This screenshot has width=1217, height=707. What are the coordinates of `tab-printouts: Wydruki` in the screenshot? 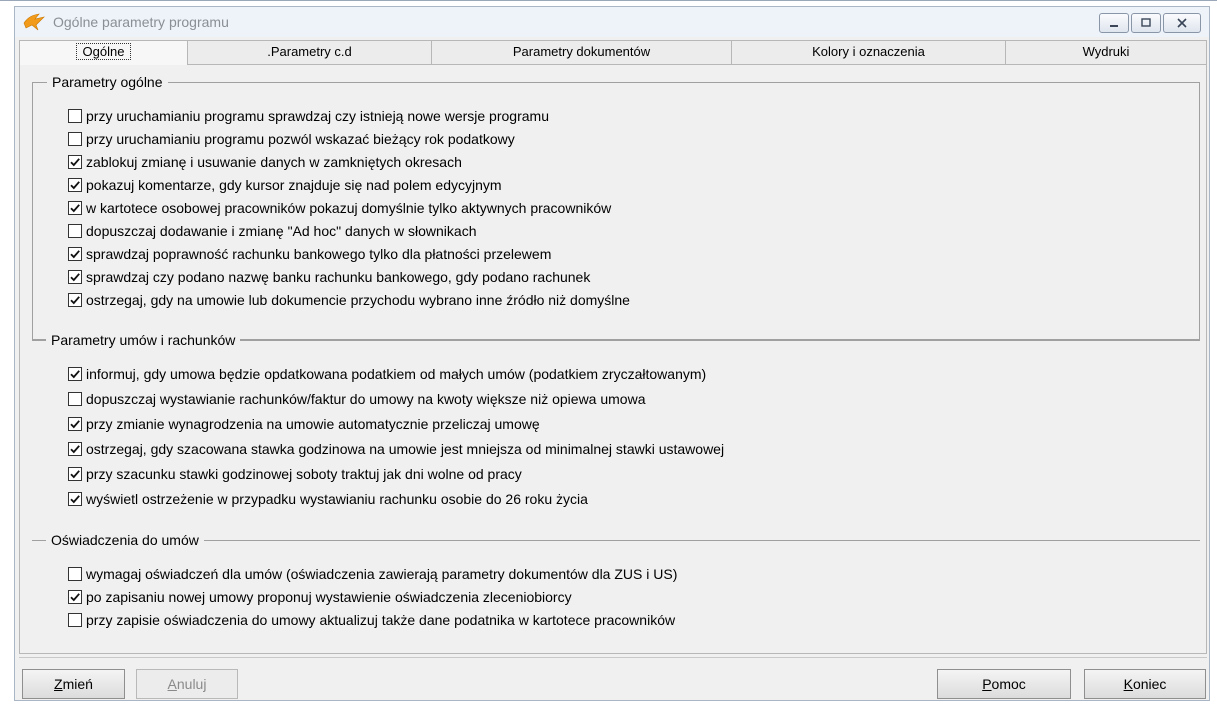 It's located at (1106, 52).